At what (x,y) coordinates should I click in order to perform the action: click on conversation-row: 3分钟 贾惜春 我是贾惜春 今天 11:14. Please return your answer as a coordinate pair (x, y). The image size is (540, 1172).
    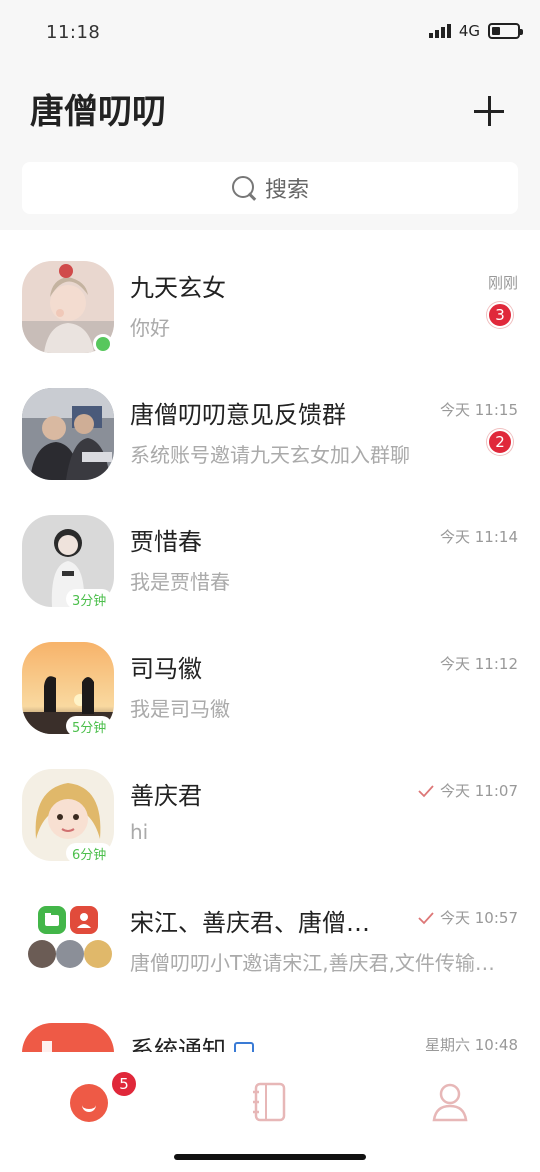
    Looking at the image, I should click on (270, 547).